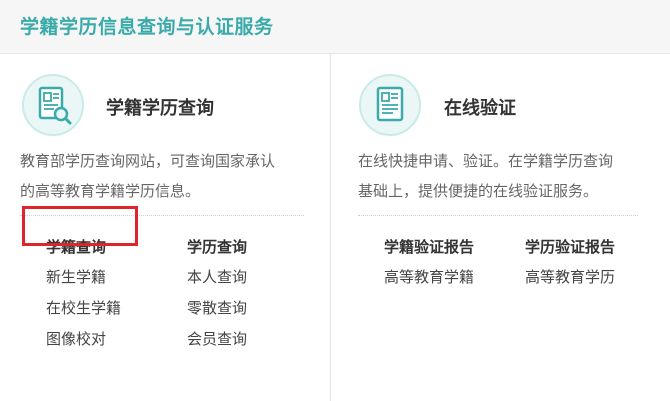  I want to click on query-panel-title: 学籍学历查询, so click(160, 108).